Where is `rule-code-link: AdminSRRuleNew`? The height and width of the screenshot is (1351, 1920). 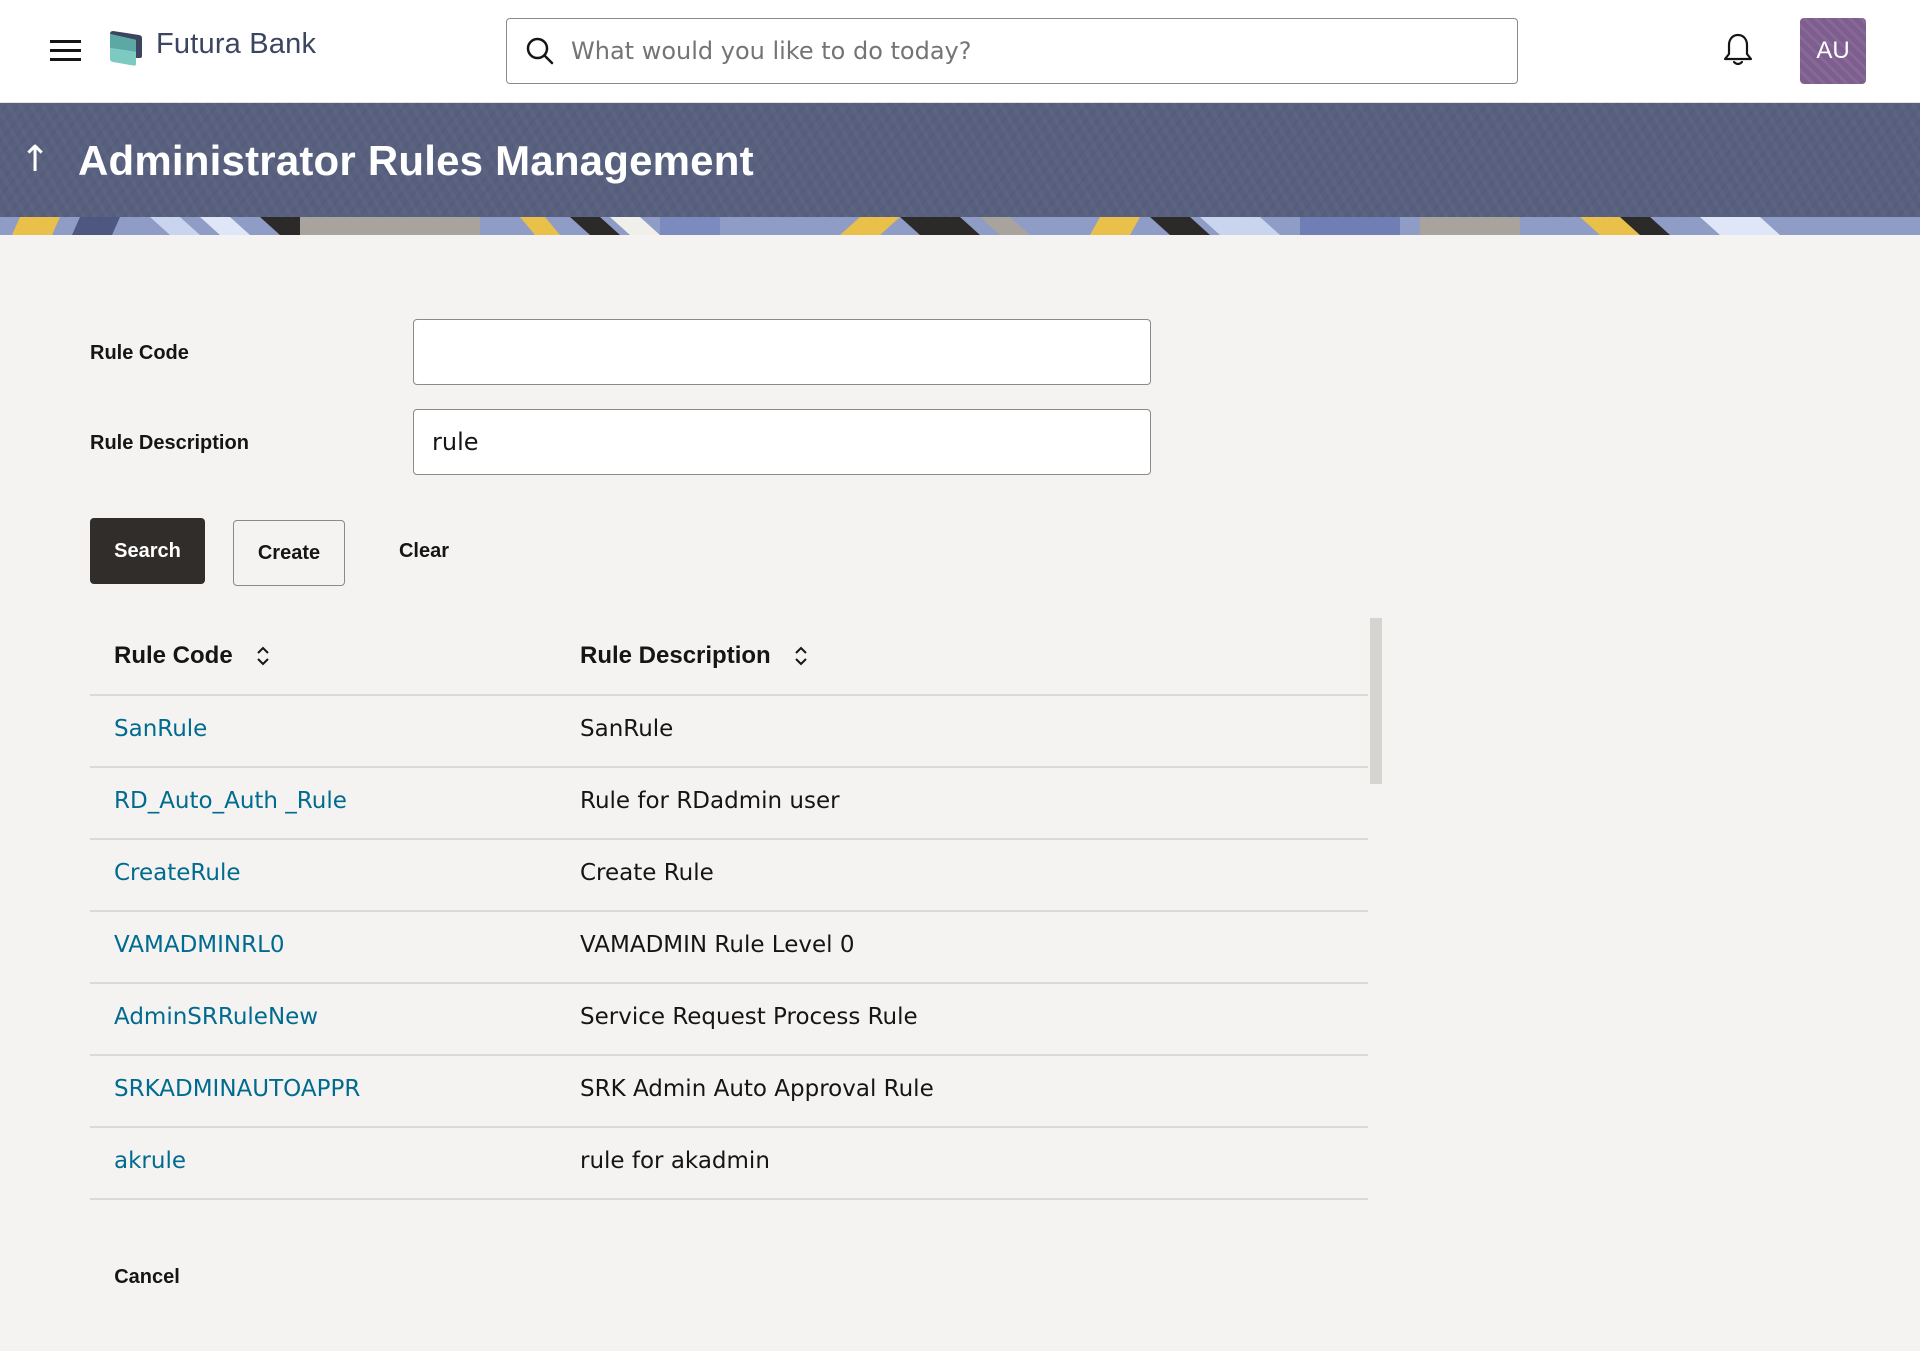 rule-code-link: AdminSRRuleNew is located at coordinates (216, 1017).